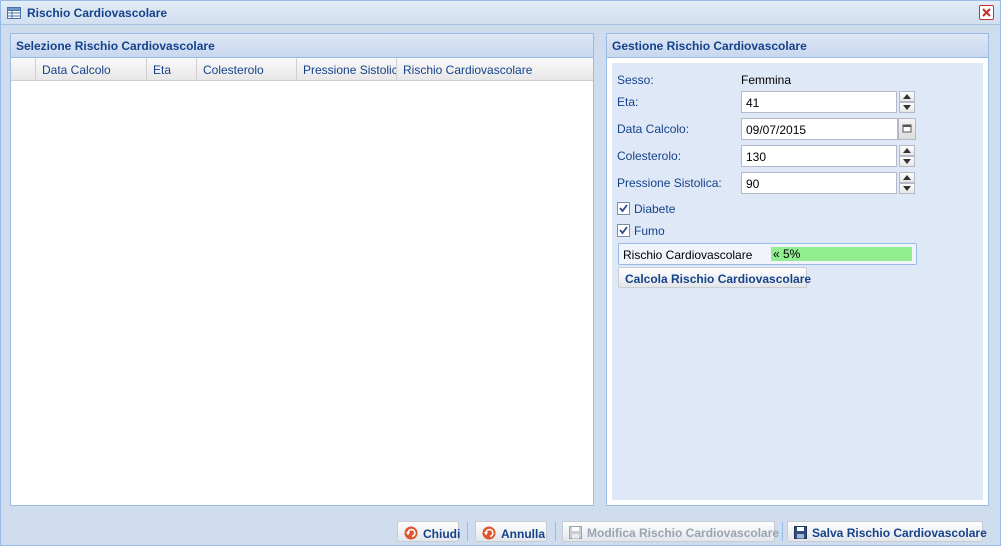  What do you see at coordinates (500, 13) in the screenshot?
I see `title-bar: Rischio Cardiovascolare` at bounding box center [500, 13].